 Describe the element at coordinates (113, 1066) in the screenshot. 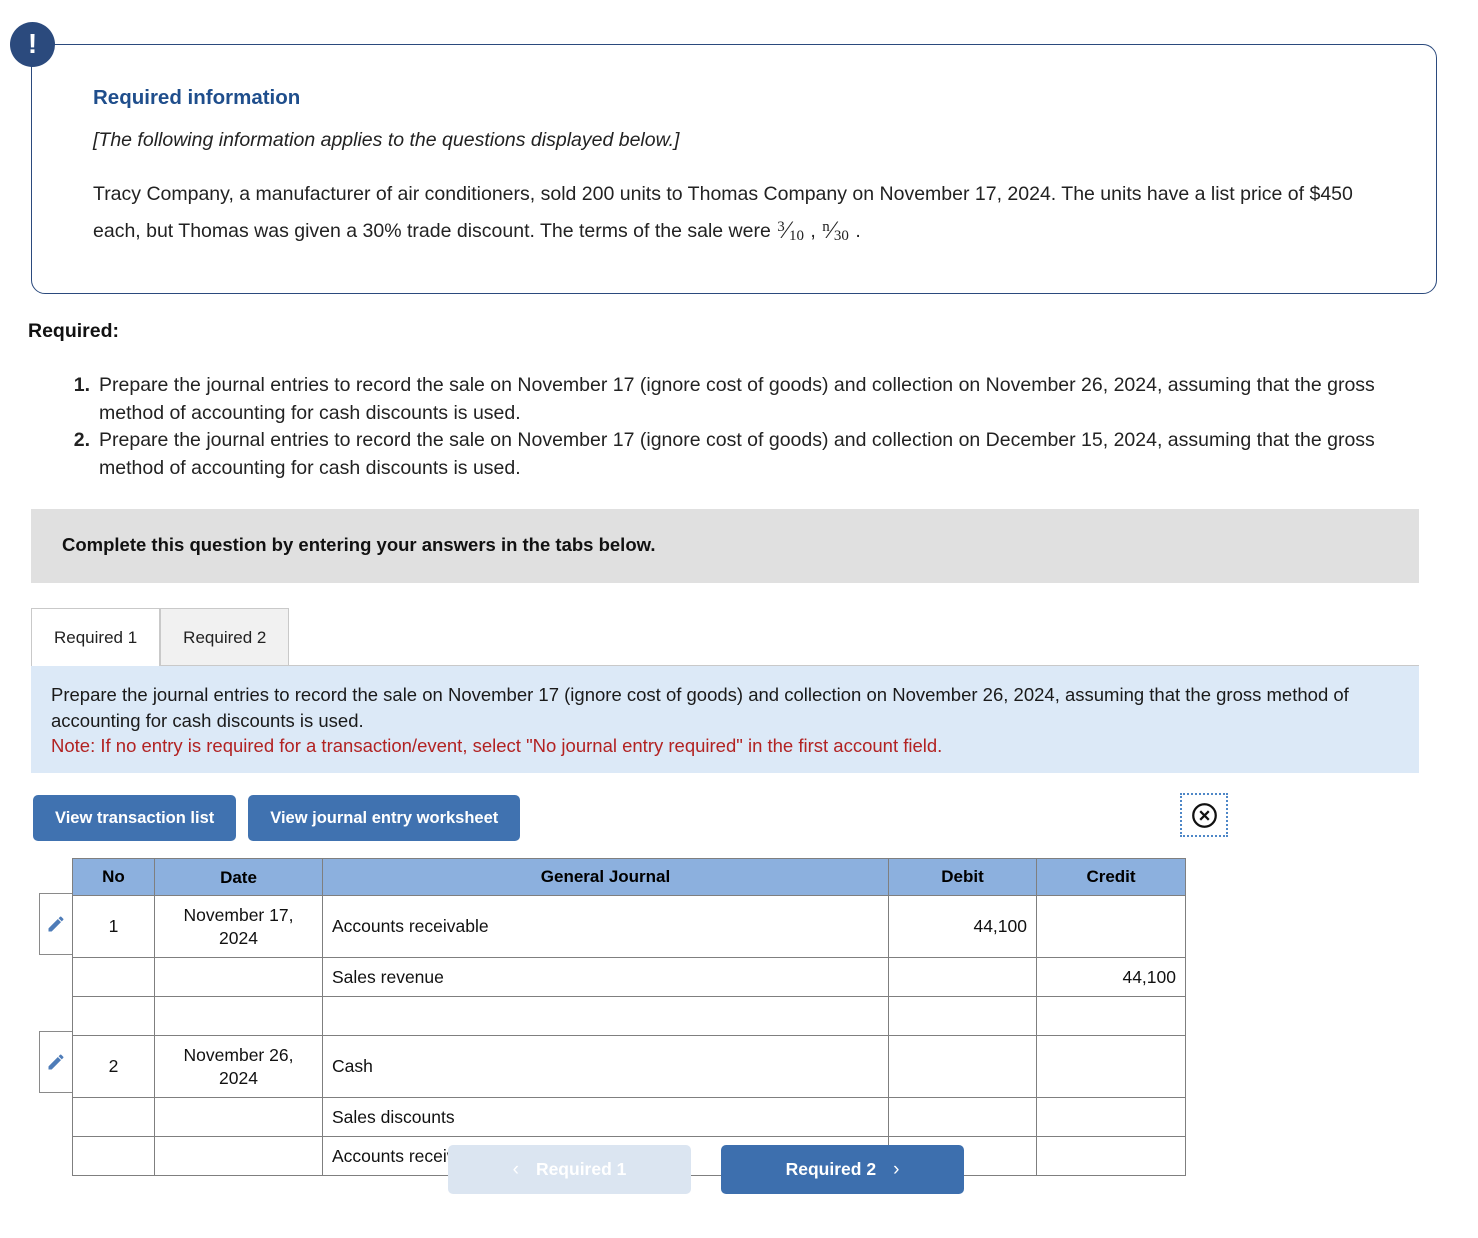

I see `cell-no: 2` at that location.